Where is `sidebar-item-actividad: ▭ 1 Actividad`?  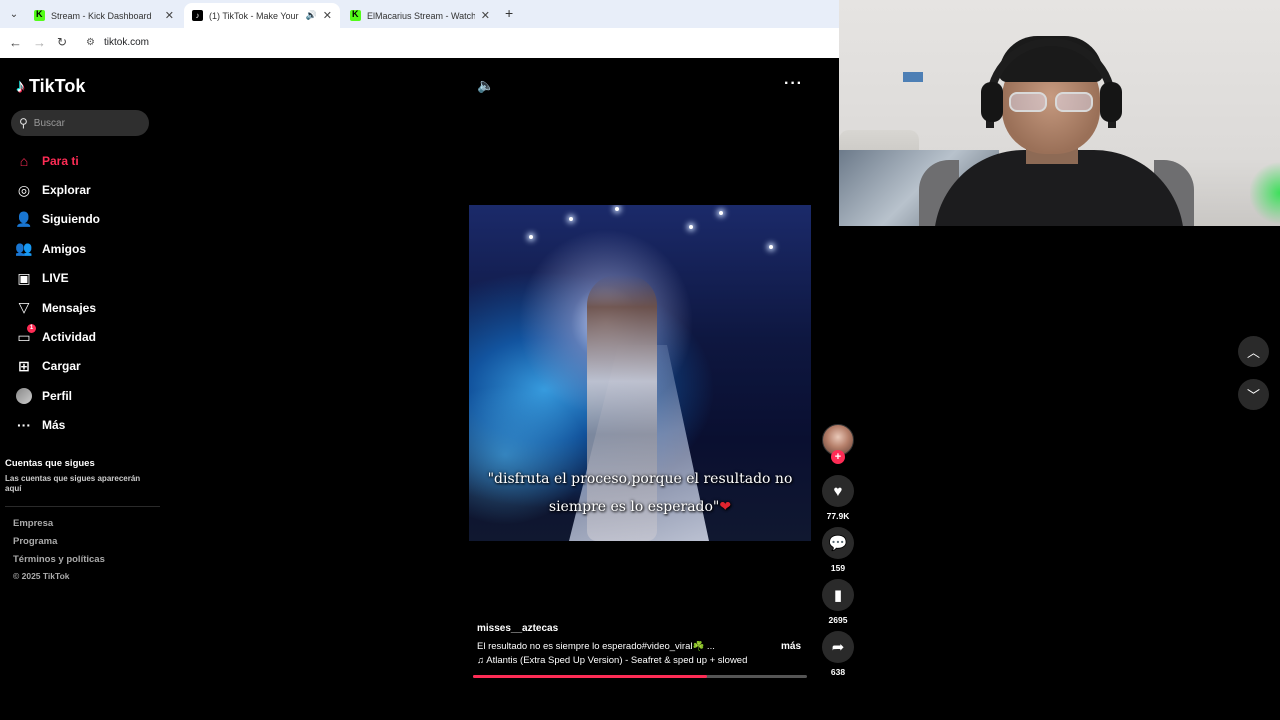 sidebar-item-actividad: ▭ 1 Actividad is located at coordinates (89, 336).